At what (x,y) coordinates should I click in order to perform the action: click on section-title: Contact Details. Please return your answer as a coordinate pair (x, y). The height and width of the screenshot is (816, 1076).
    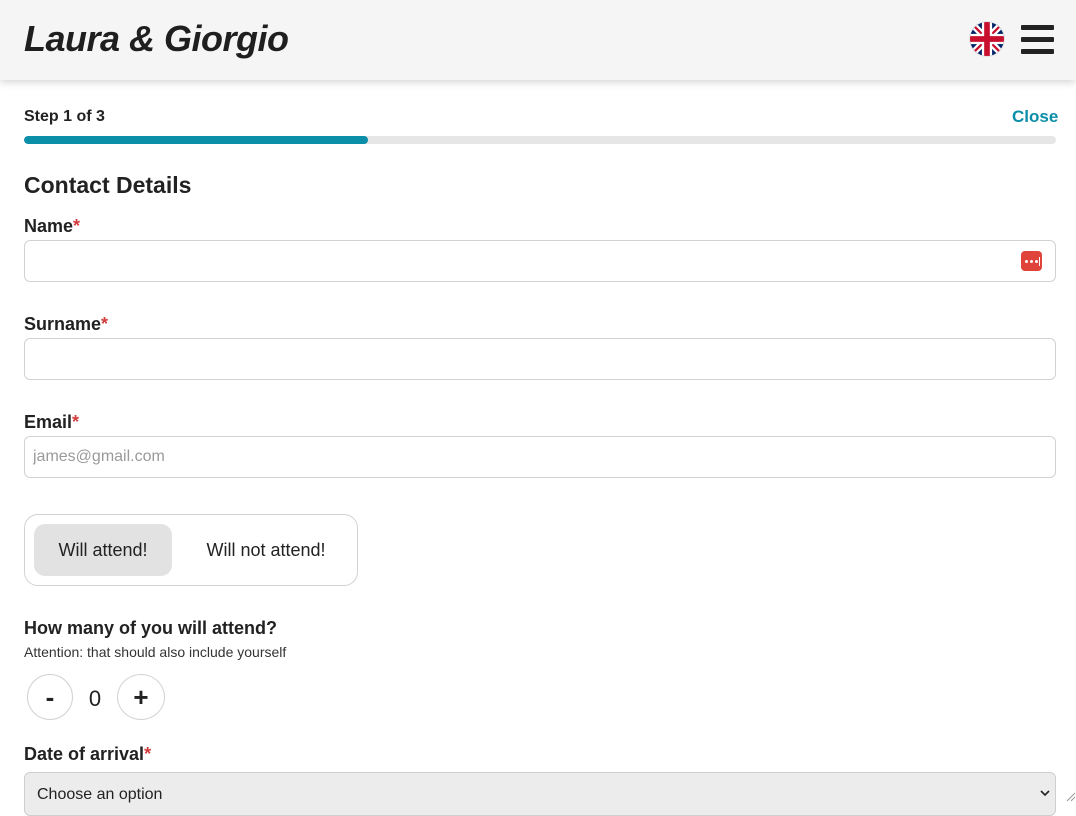
    Looking at the image, I should click on (108, 185).